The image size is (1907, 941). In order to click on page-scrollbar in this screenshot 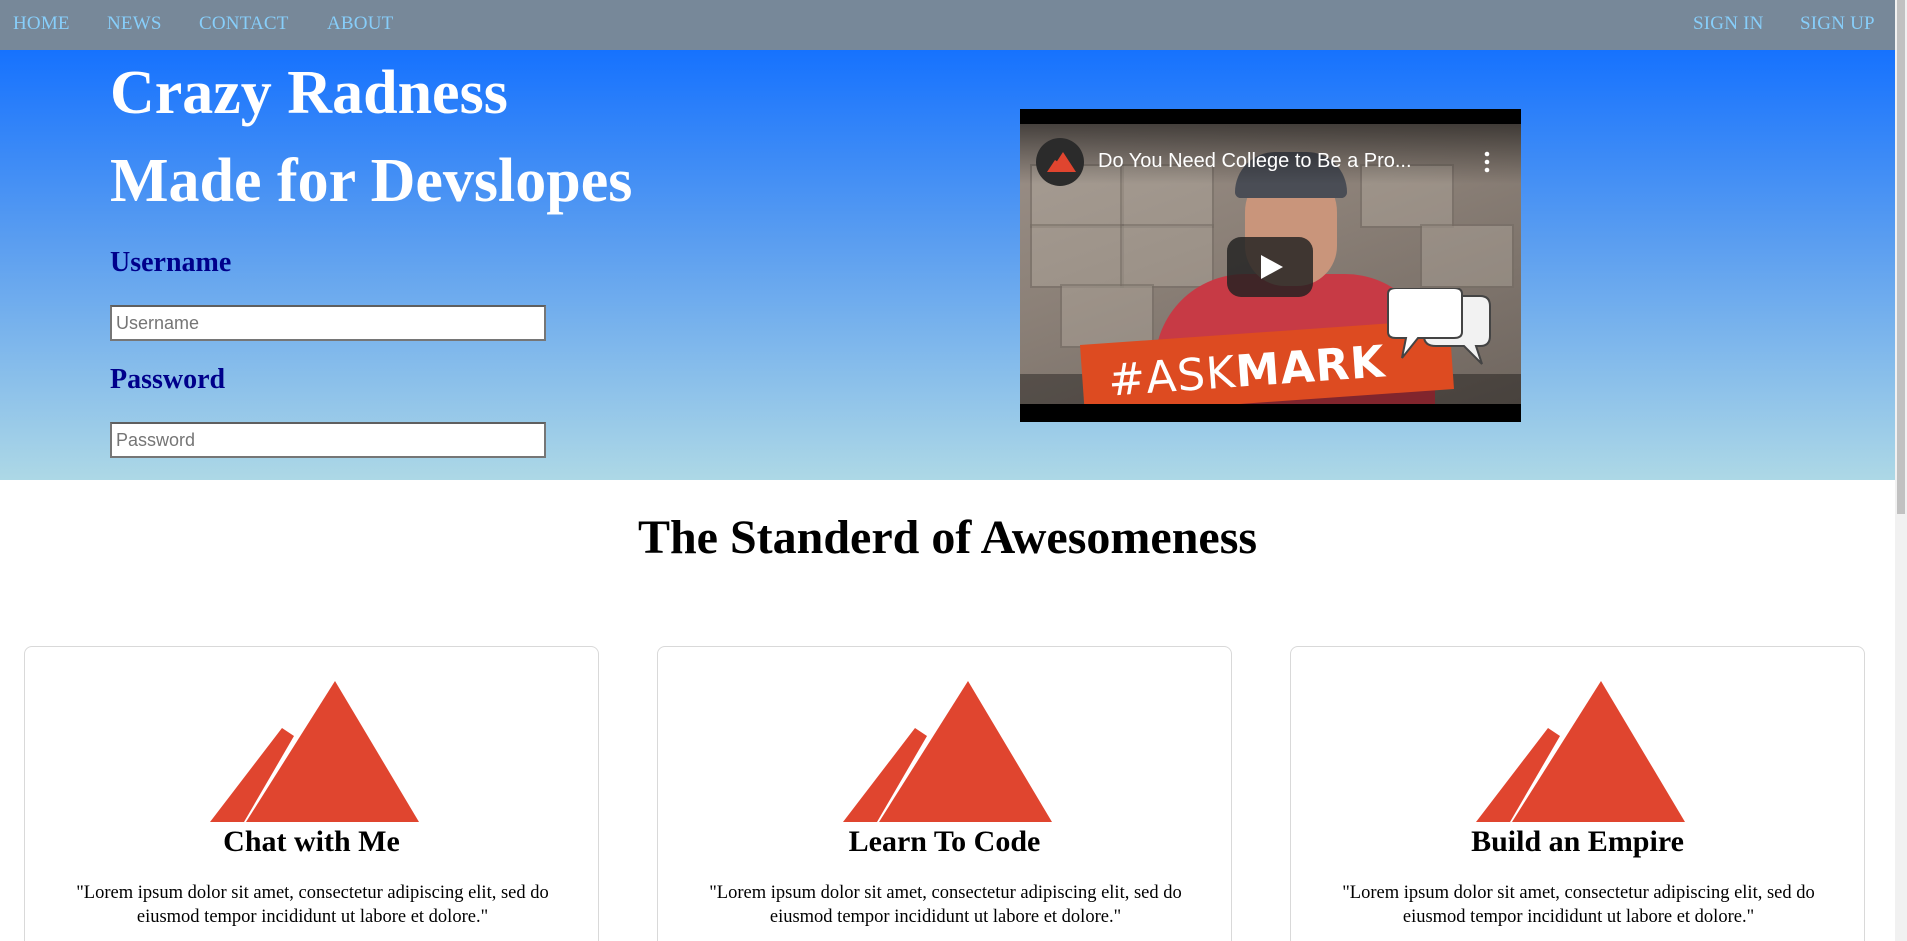, I will do `click(1901, 470)`.